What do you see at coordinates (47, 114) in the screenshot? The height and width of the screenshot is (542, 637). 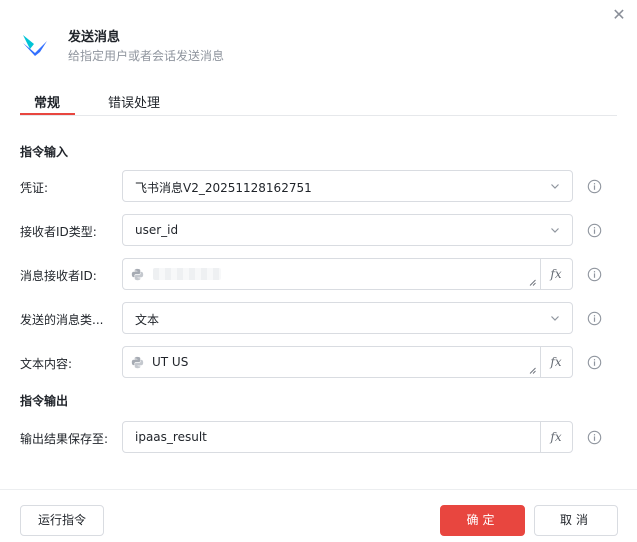 I see `active-tab-indicator` at bounding box center [47, 114].